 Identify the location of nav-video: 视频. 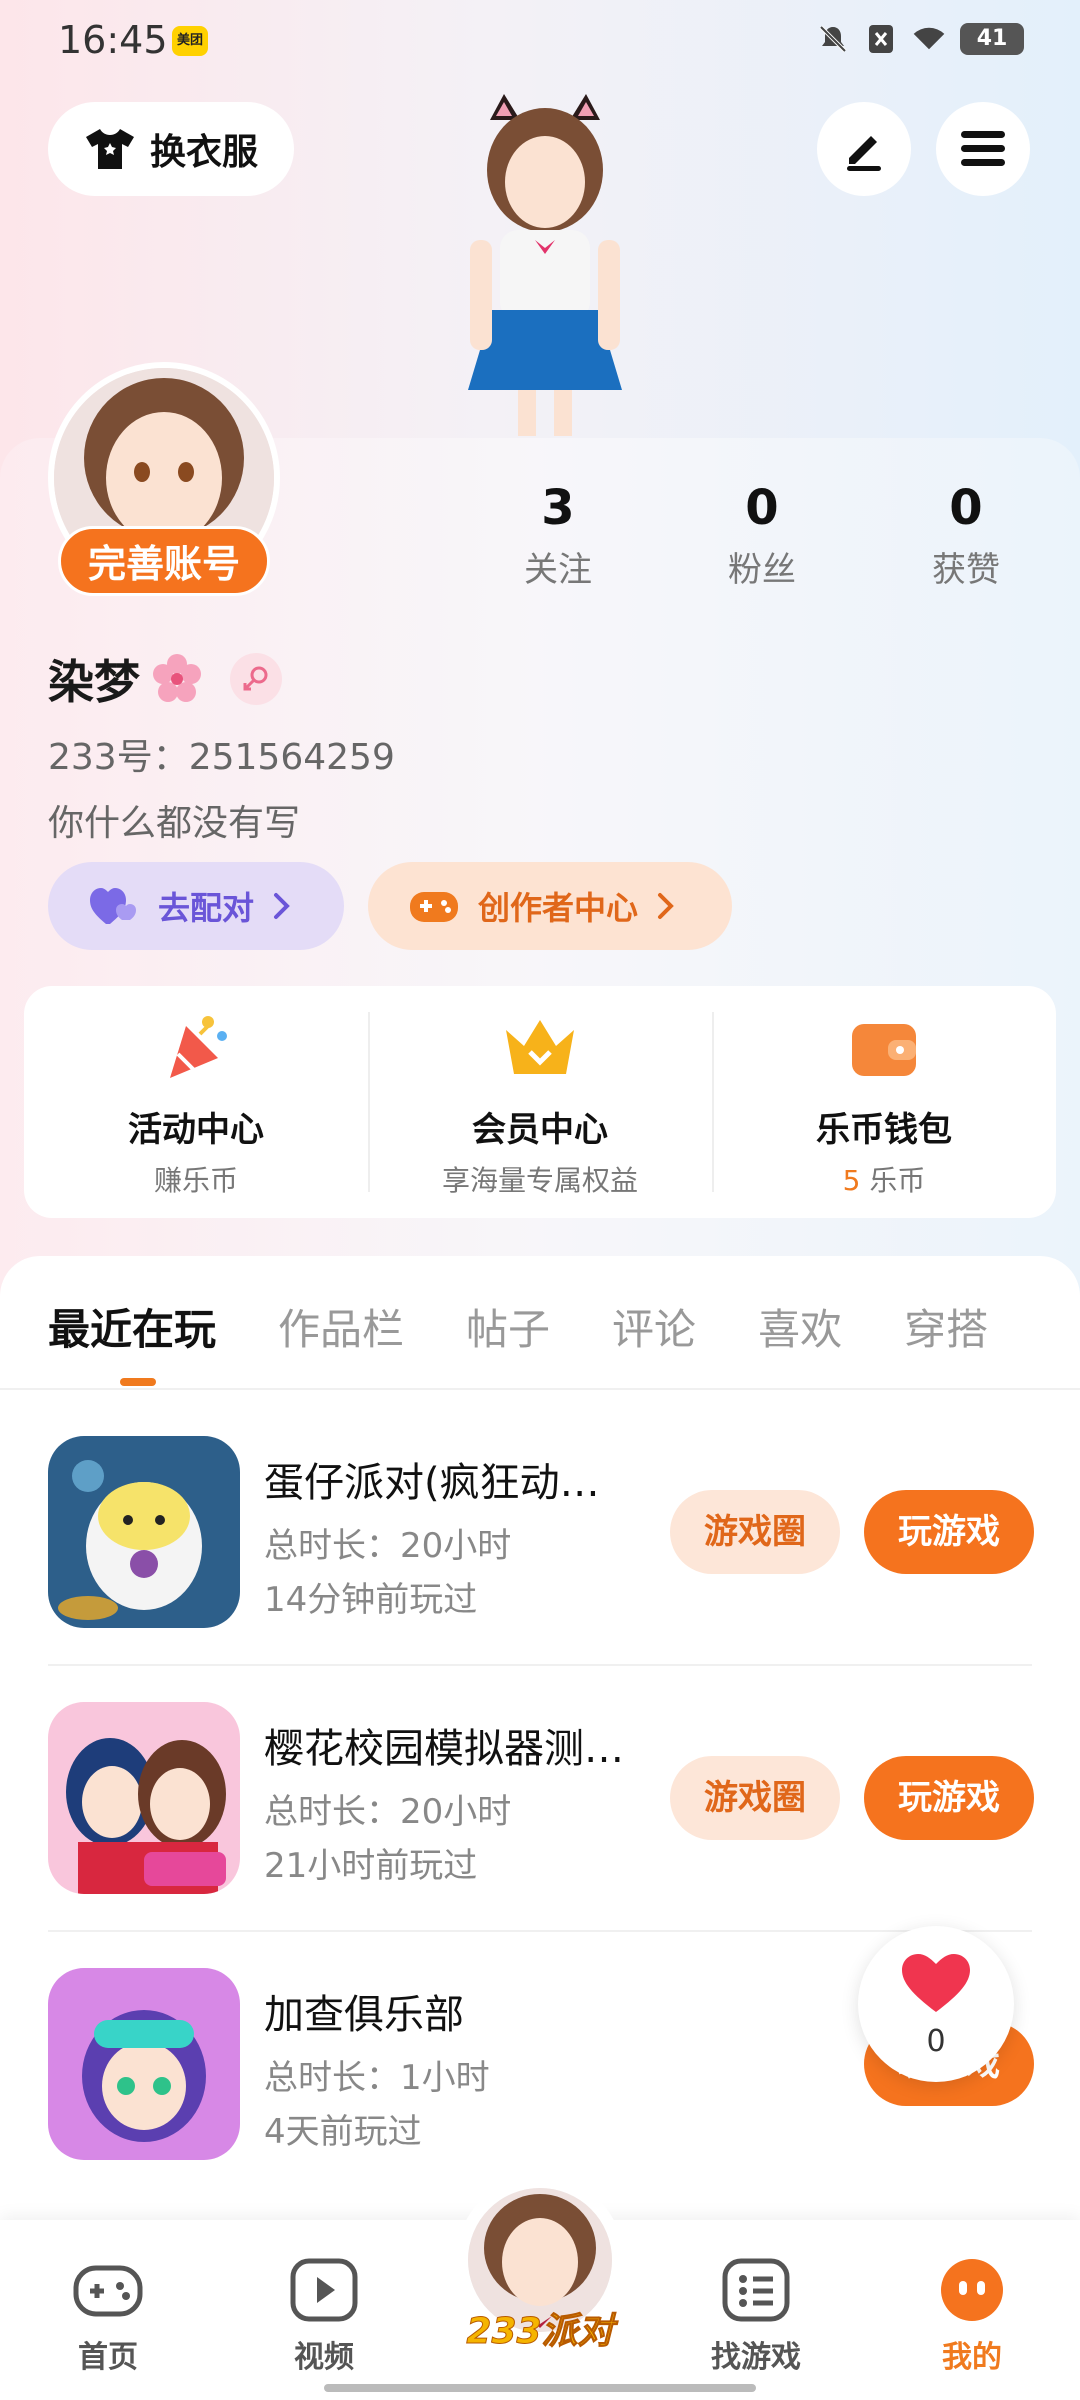
(324, 2315).